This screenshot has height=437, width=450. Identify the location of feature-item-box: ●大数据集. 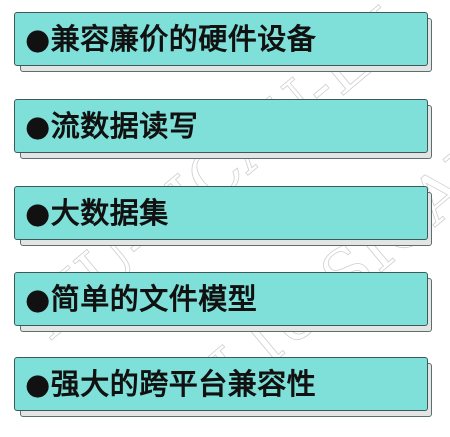
(221, 213).